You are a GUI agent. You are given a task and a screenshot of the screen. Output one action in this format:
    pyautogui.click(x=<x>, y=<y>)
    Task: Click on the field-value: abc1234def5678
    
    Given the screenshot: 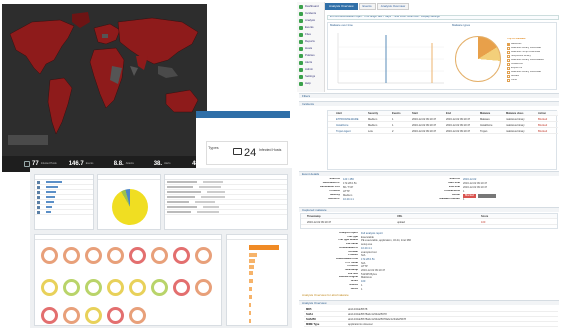 What is the action you would take?
    pyautogui.click(x=358, y=309)
    